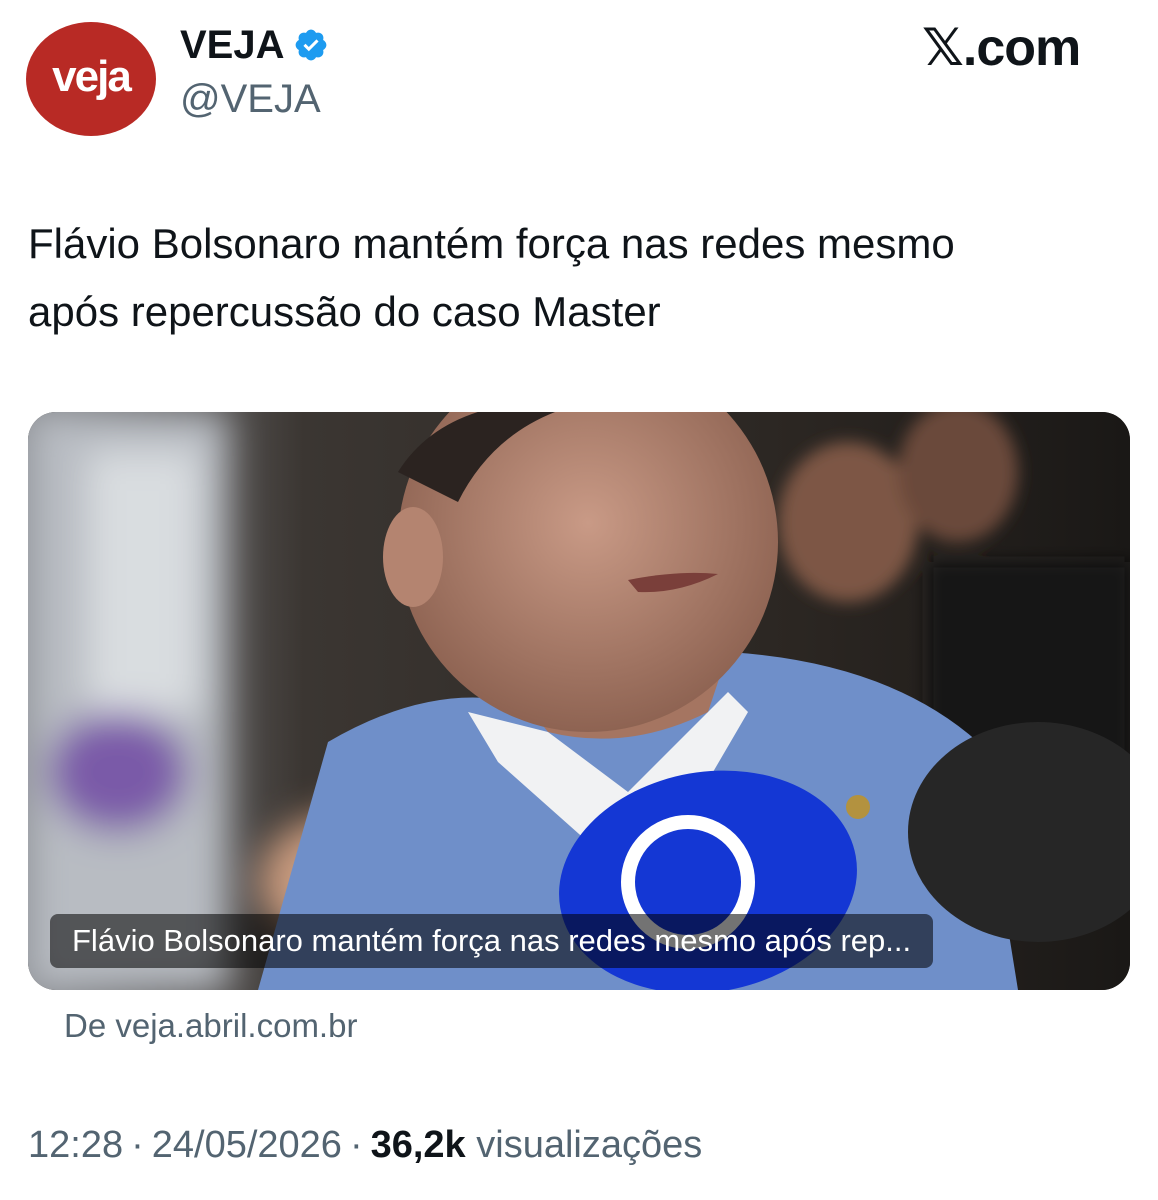 The image size is (1158, 1200). Describe the element at coordinates (75, 1145) in the screenshot. I see `tweet-time: 12:28` at that location.